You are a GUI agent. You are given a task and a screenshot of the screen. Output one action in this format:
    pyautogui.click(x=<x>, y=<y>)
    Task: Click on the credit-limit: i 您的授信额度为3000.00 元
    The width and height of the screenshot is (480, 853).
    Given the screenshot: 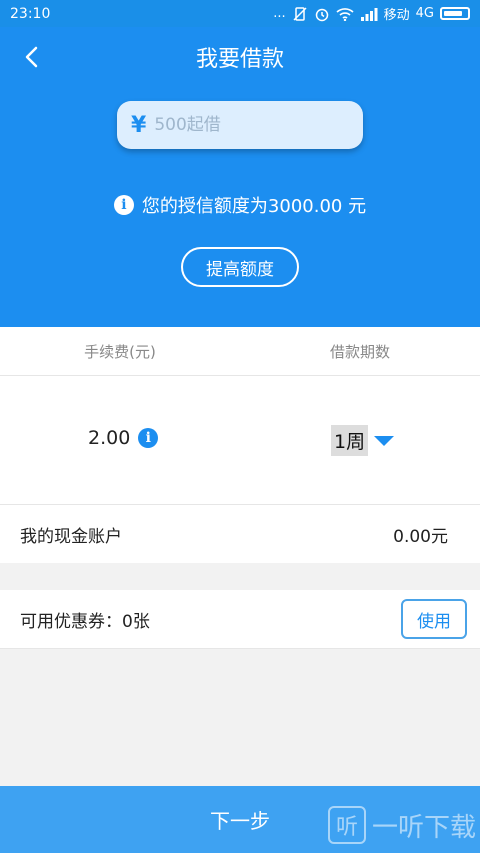 What is the action you would take?
    pyautogui.click(x=240, y=205)
    